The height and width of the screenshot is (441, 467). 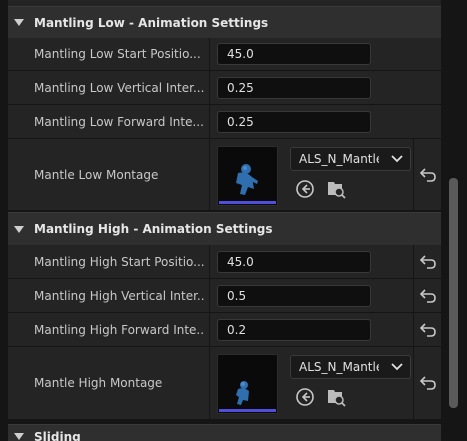 I want to click on section-header-sliding: Sliding, so click(x=224, y=432).